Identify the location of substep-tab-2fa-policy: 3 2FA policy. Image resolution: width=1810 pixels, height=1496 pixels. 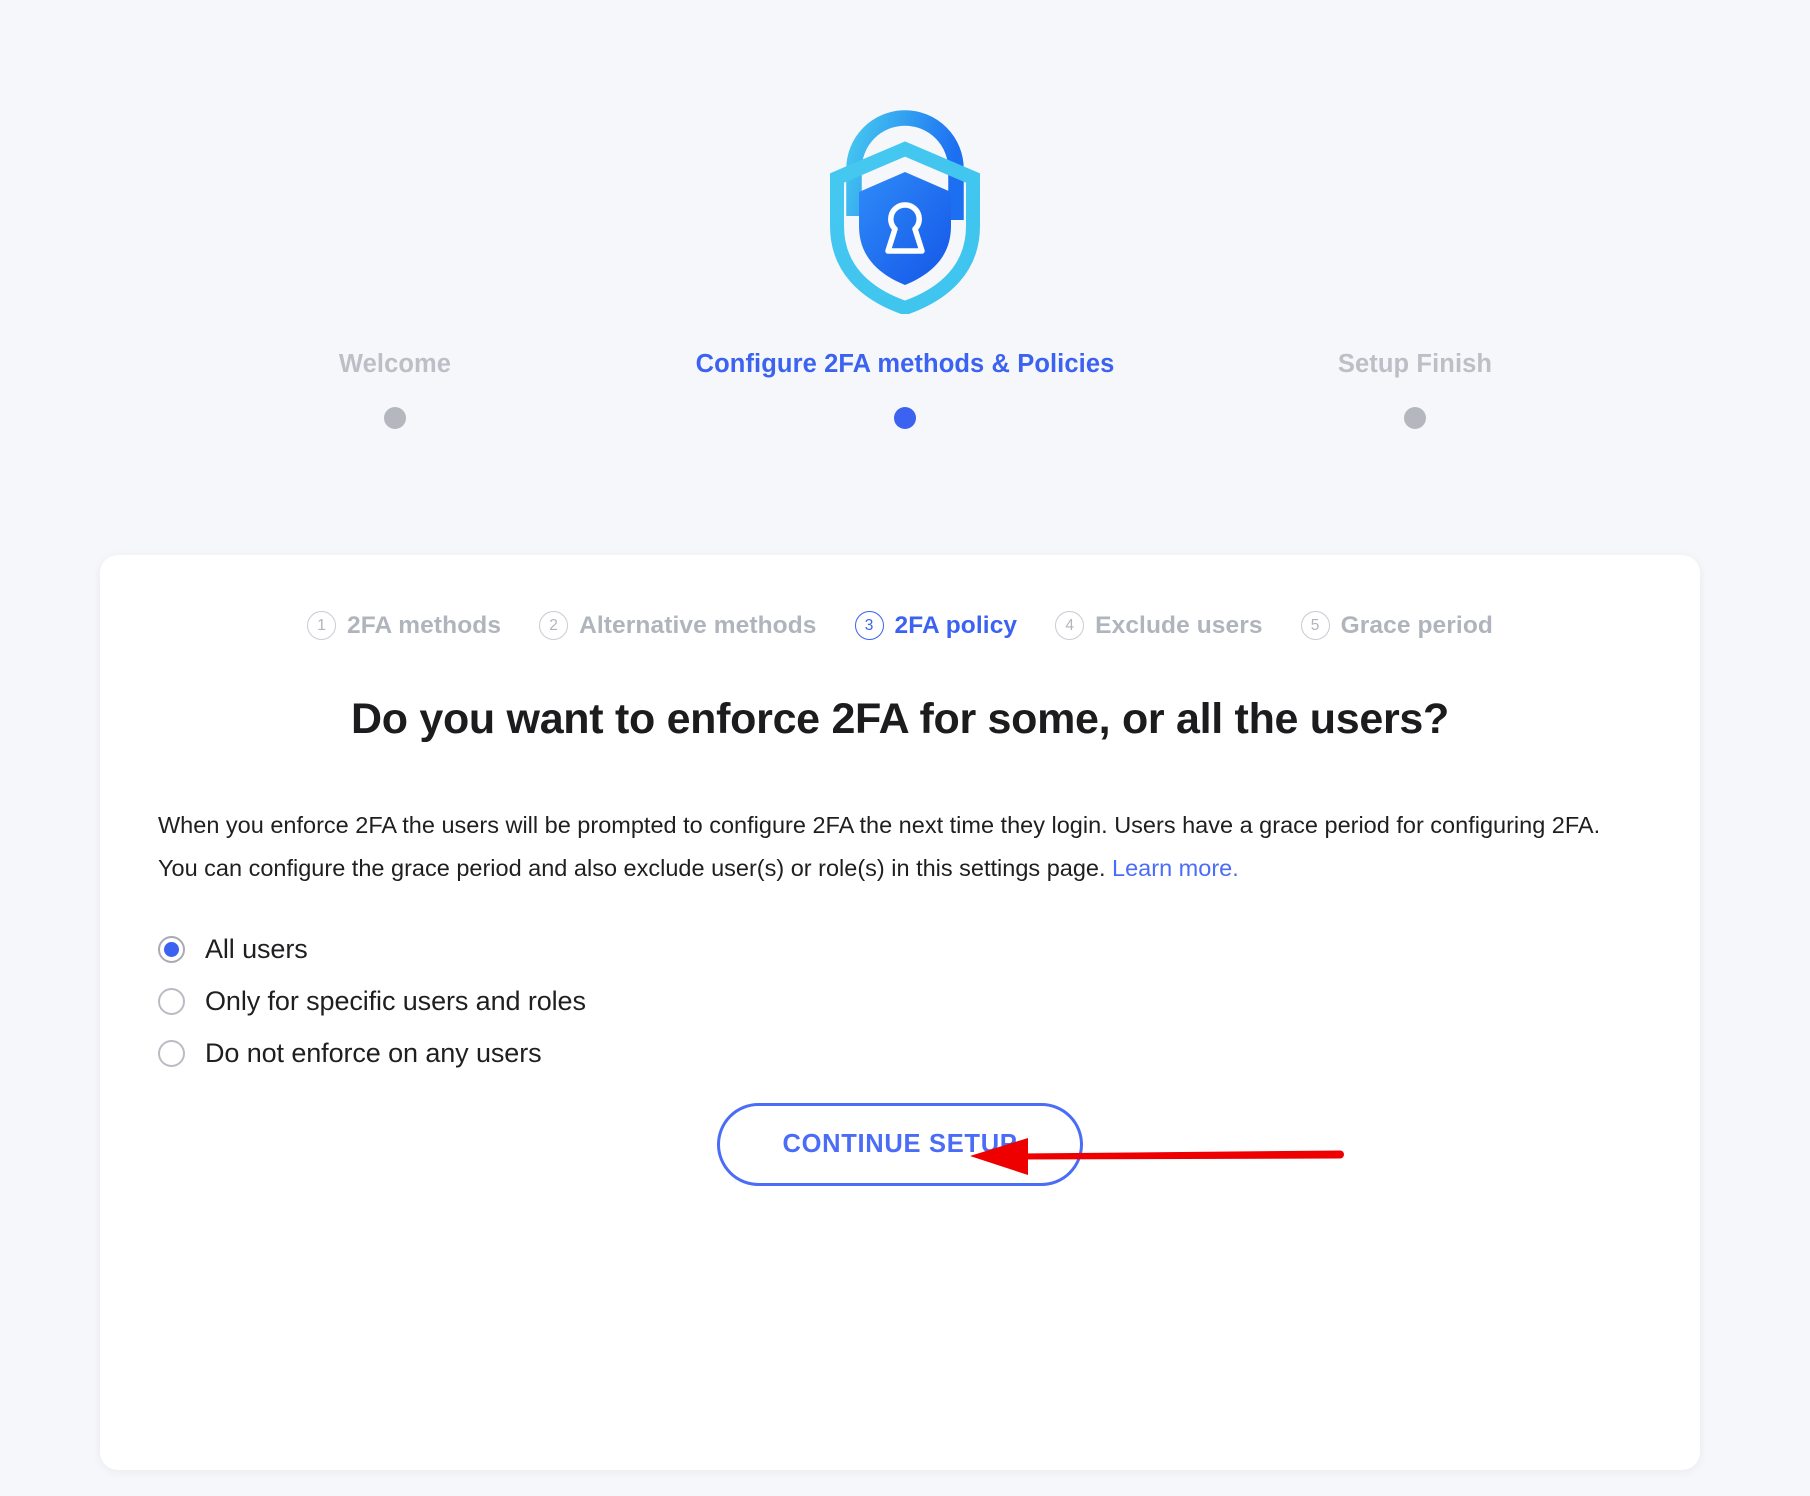
(936, 625).